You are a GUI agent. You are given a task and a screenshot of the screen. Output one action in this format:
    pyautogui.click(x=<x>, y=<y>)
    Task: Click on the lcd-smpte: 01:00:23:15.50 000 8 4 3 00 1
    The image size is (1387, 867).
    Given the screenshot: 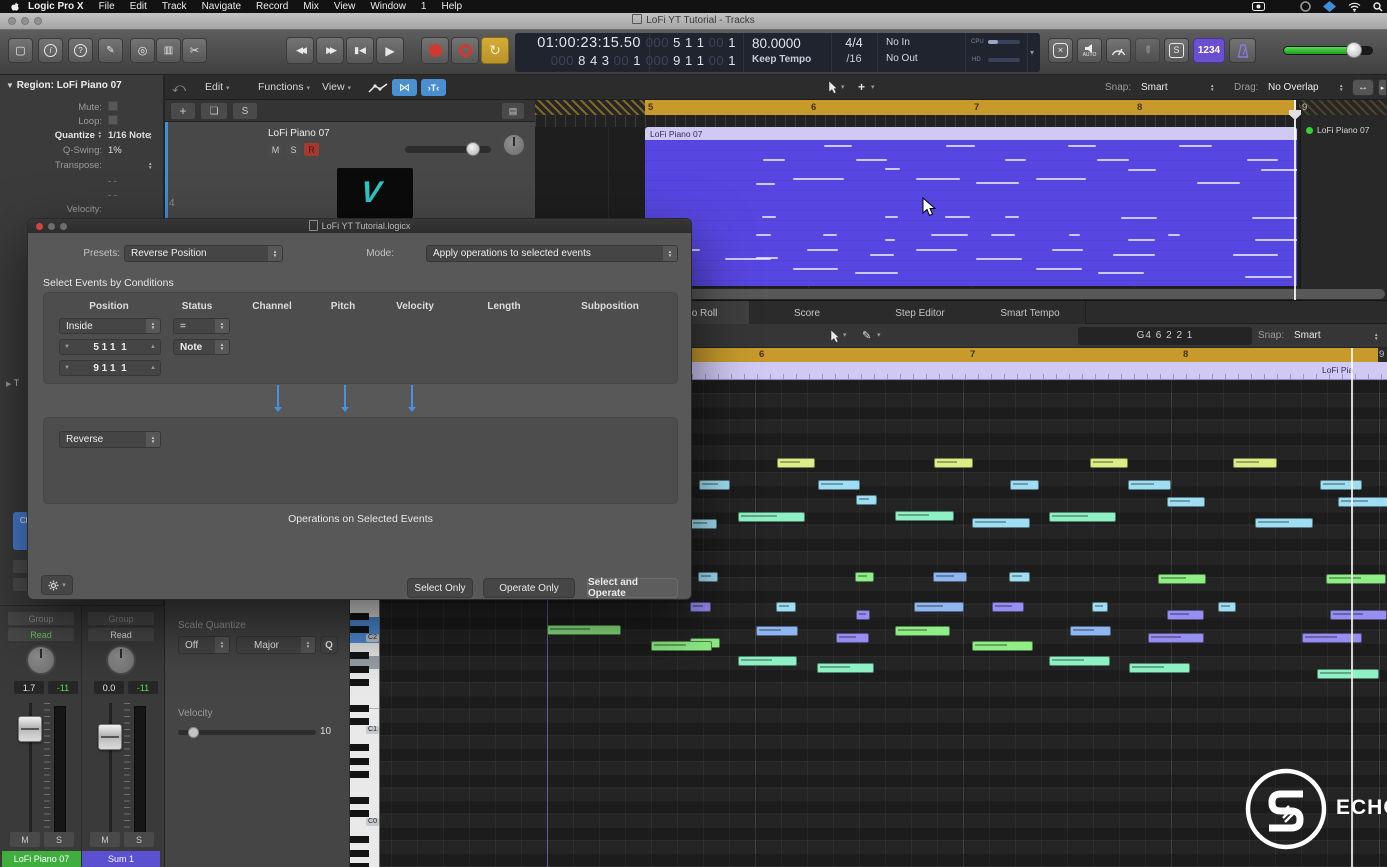 What is the action you would take?
    pyautogui.click(x=581, y=52)
    